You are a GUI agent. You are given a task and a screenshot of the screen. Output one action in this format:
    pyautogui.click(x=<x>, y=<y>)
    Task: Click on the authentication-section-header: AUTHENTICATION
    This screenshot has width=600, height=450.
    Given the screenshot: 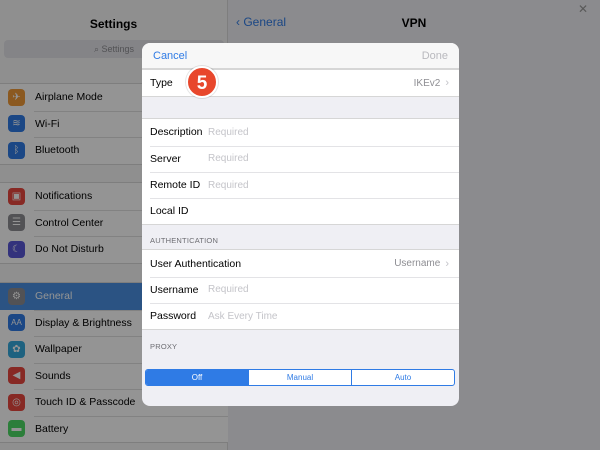 What is the action you would take?
    pyautogui.click(x=184, y=241)
    